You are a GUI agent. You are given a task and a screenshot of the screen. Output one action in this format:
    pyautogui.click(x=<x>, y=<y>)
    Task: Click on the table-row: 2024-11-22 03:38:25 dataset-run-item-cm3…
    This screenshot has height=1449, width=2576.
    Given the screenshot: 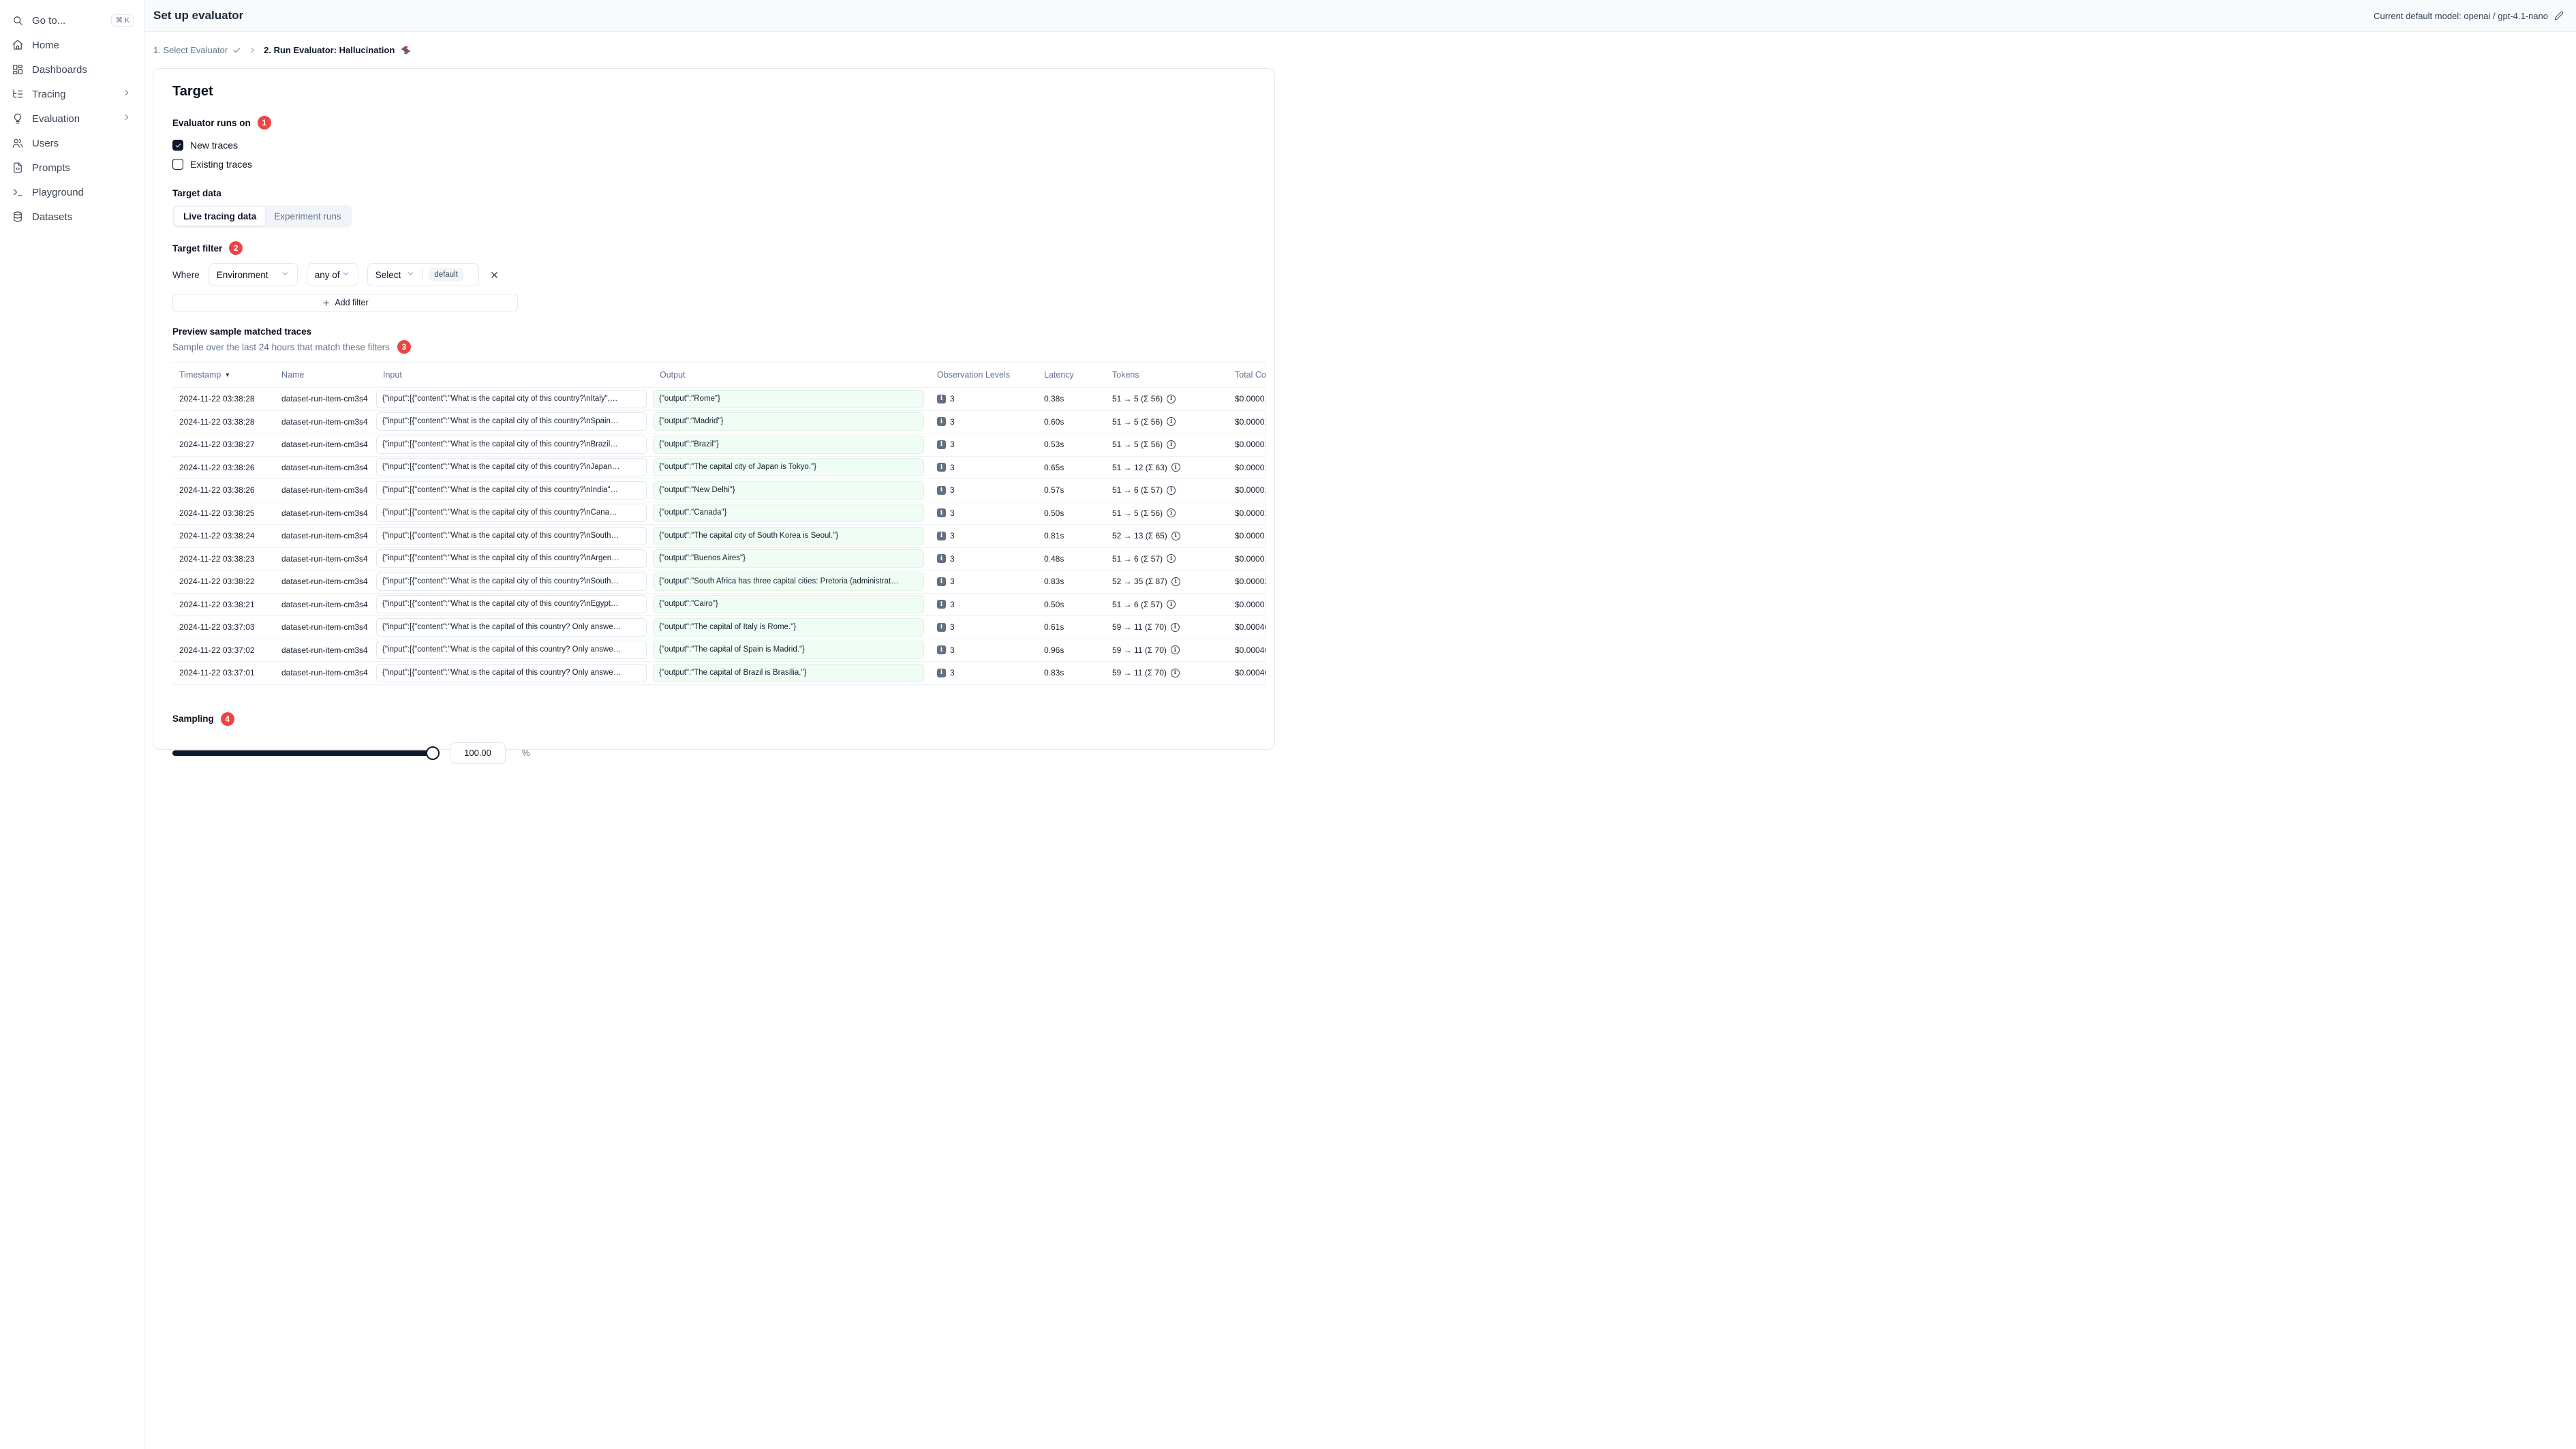 What is the action you would take?
    pyautogui.click(x=719, y=513)
    